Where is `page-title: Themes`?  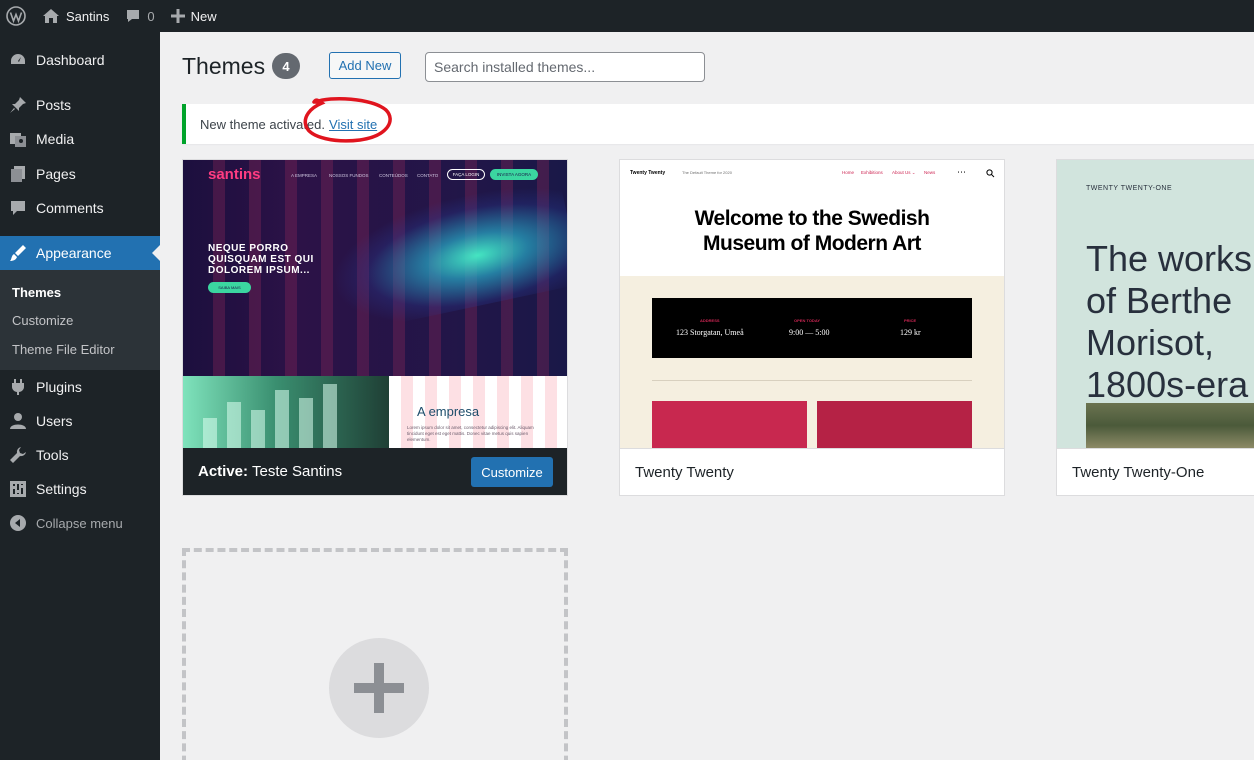 page-title: Themes is located at coordinates (224, 66).